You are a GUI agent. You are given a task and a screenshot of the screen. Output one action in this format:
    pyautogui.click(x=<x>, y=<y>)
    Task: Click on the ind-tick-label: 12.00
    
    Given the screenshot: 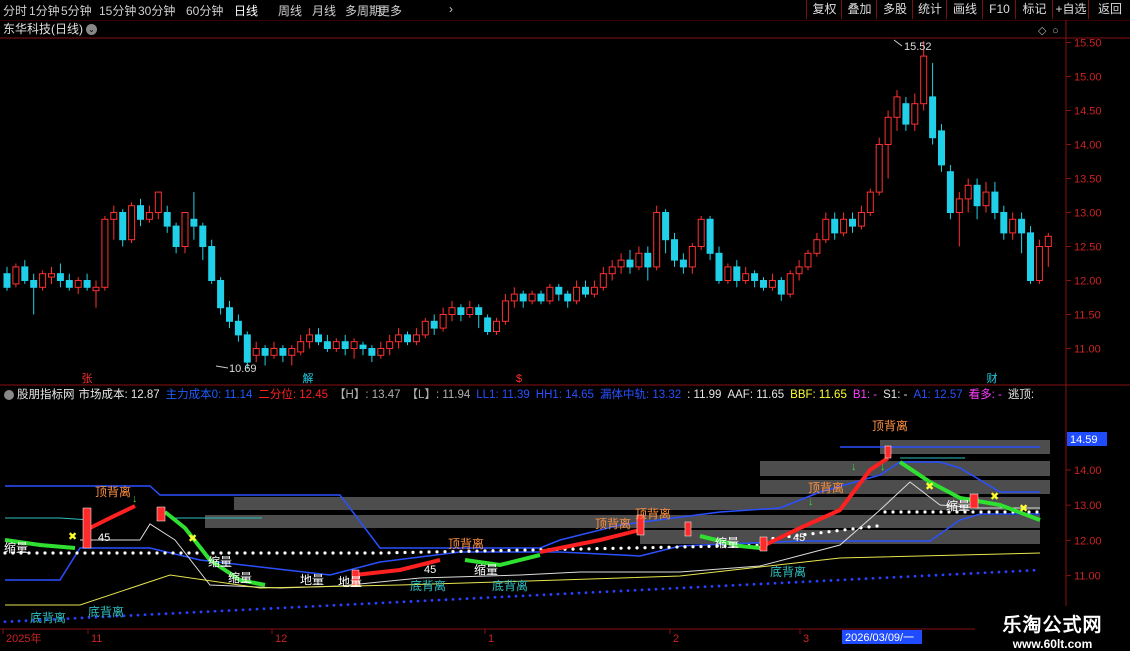 What is the action you would take?
    pyautogui.click(x=1088, y=541)
    